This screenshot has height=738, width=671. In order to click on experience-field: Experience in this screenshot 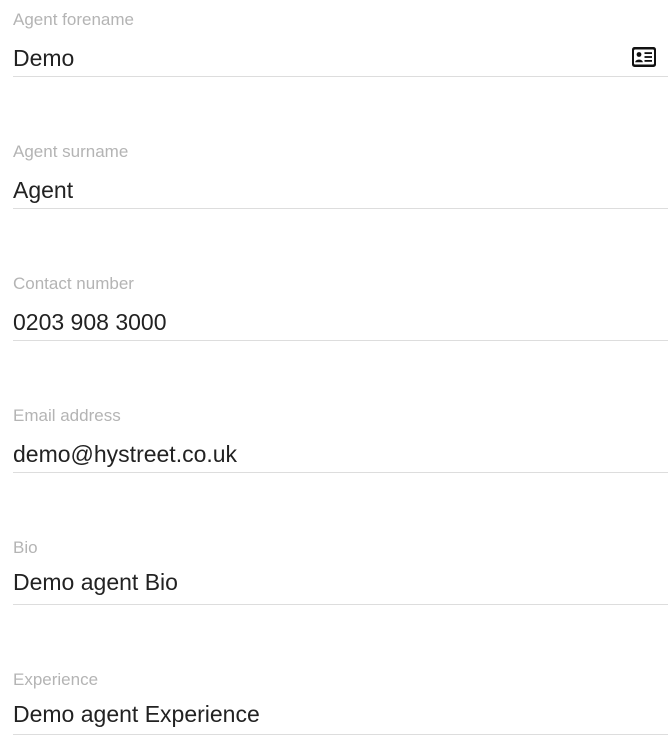, I will do `click(340, 700)`.